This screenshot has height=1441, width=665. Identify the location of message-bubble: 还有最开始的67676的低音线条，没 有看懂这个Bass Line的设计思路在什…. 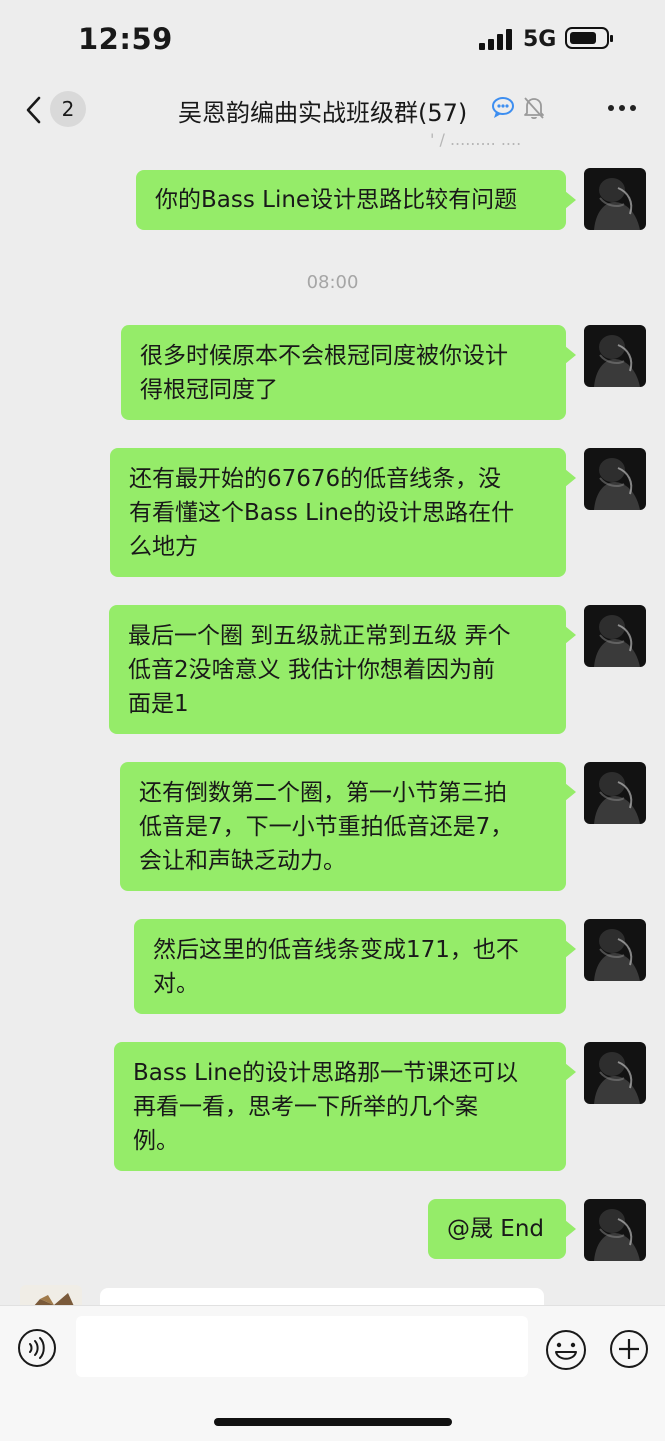
(343, 512).